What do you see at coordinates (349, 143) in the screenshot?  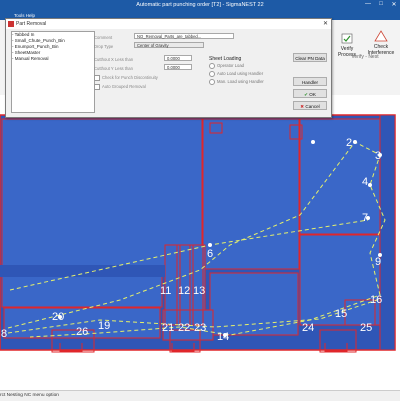 I see `seq-label: 2` at bounding box center [349, 143].